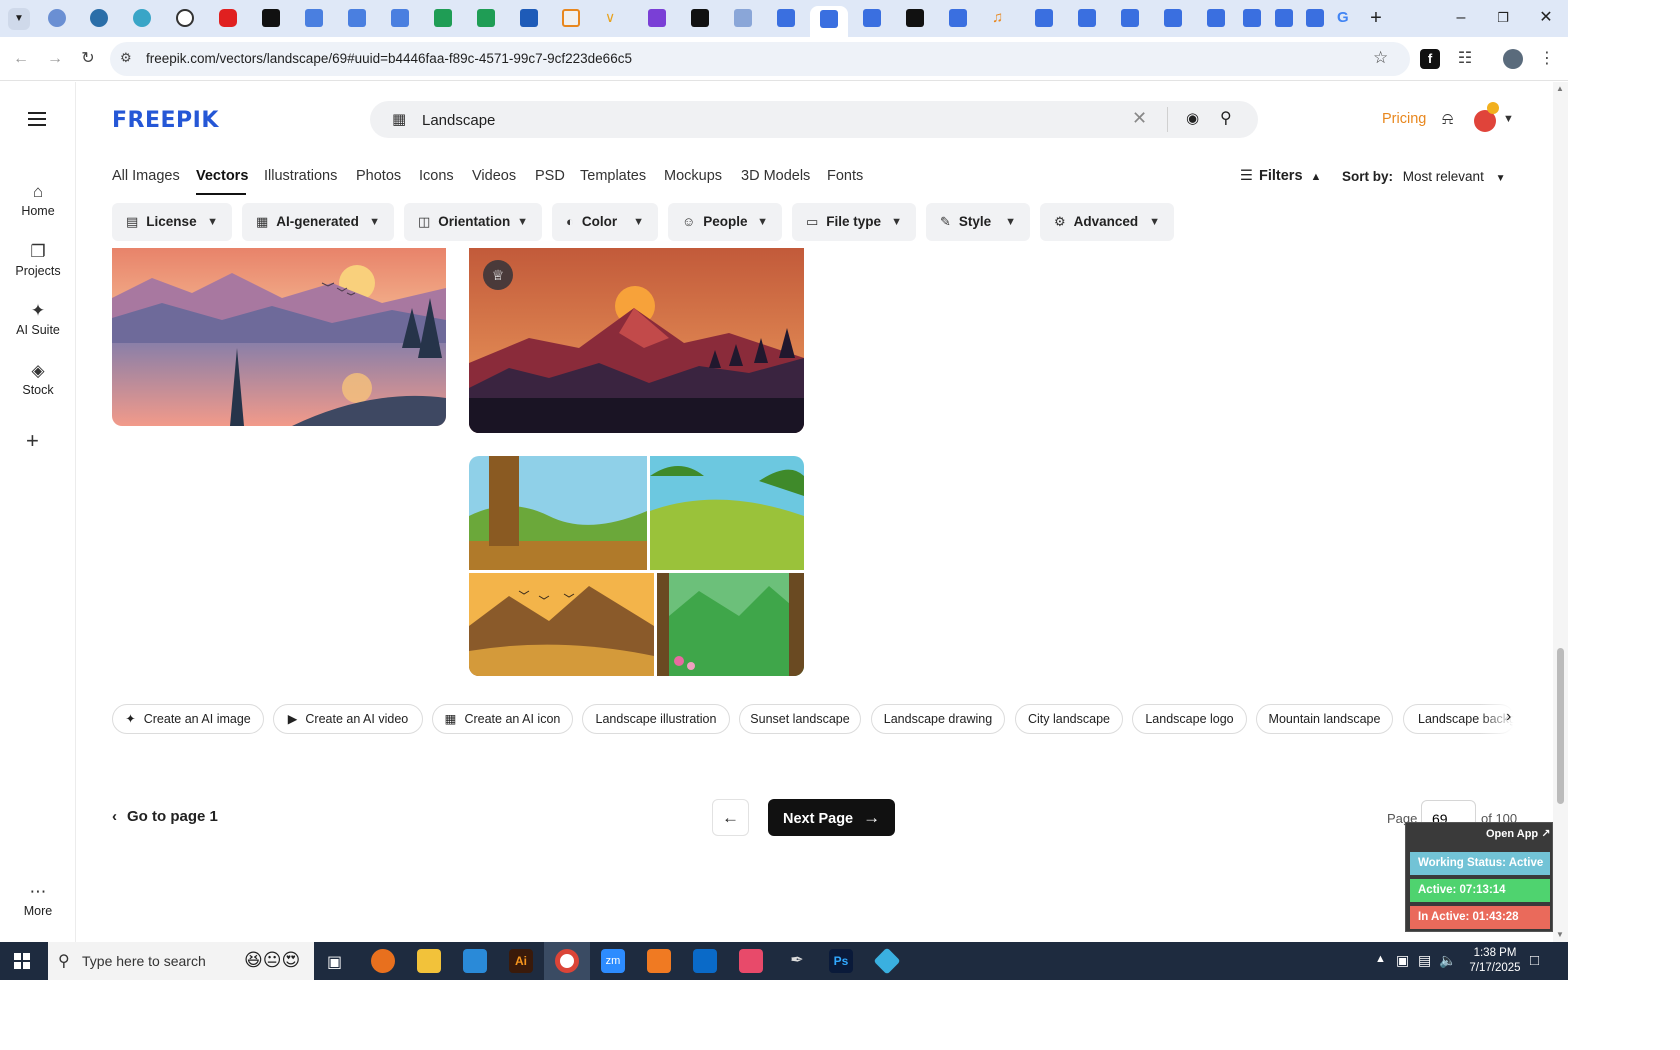  I want to click on vertical-scrollbar: ▲ ▼, so click(1560, 512).